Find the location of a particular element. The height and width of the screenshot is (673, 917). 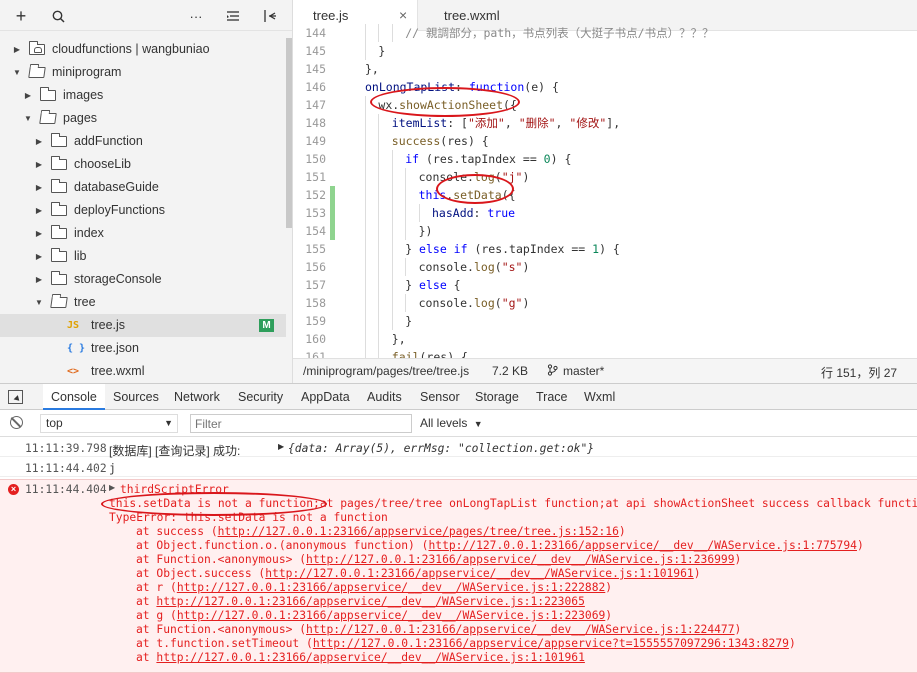

tab-label: tree.wxml is located at coordinates (472, 15).